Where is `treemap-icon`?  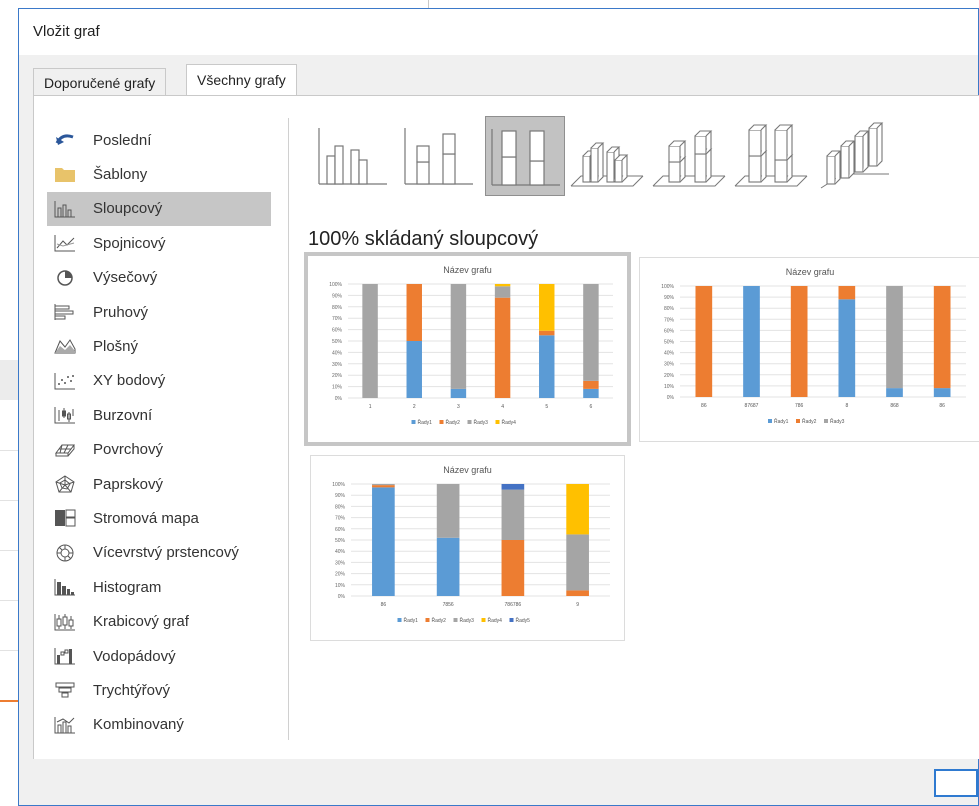
treemap-icon is located at coordinates (65, 518).